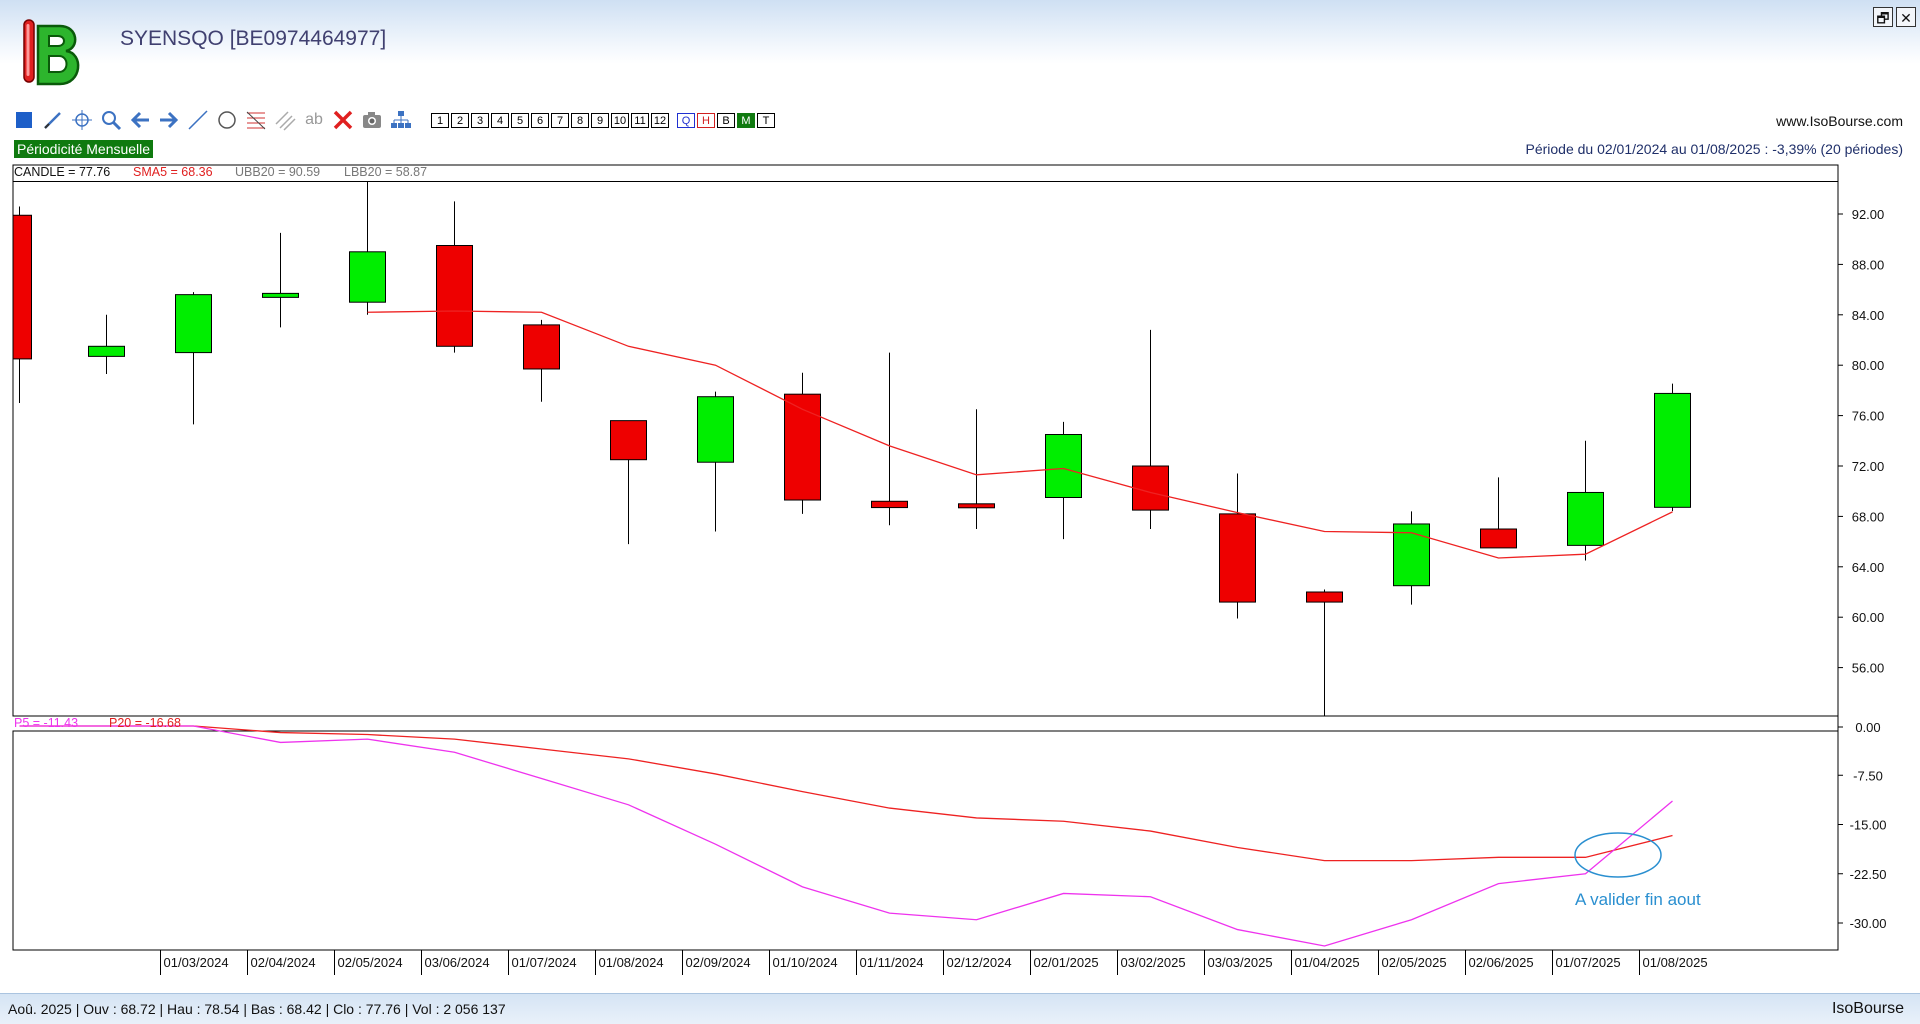 The image size is (1920, 1024). Describe the element at coordinates (1240, 962) in the screenshot. I see `x-tick-label: 03/03/2025` at that location.